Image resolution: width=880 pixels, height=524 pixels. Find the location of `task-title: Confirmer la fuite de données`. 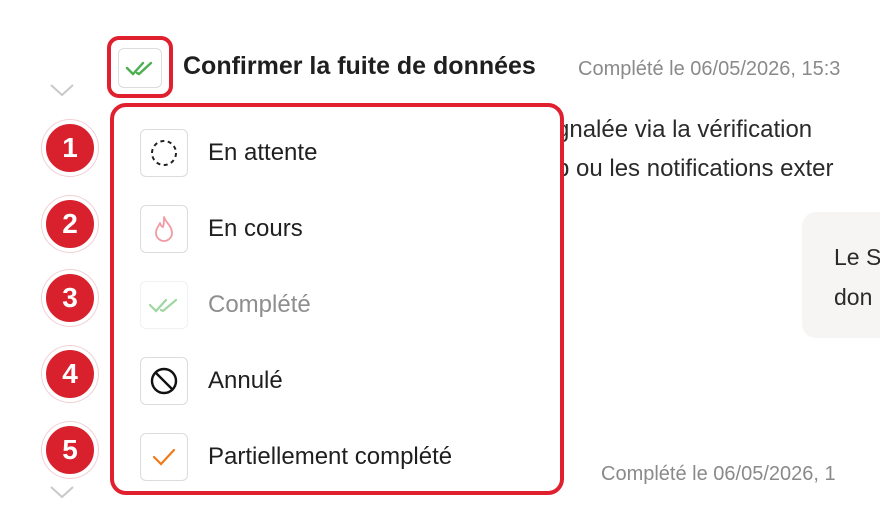

task-title: Confirmer la fuite de données is located at coordinates (359, 66).